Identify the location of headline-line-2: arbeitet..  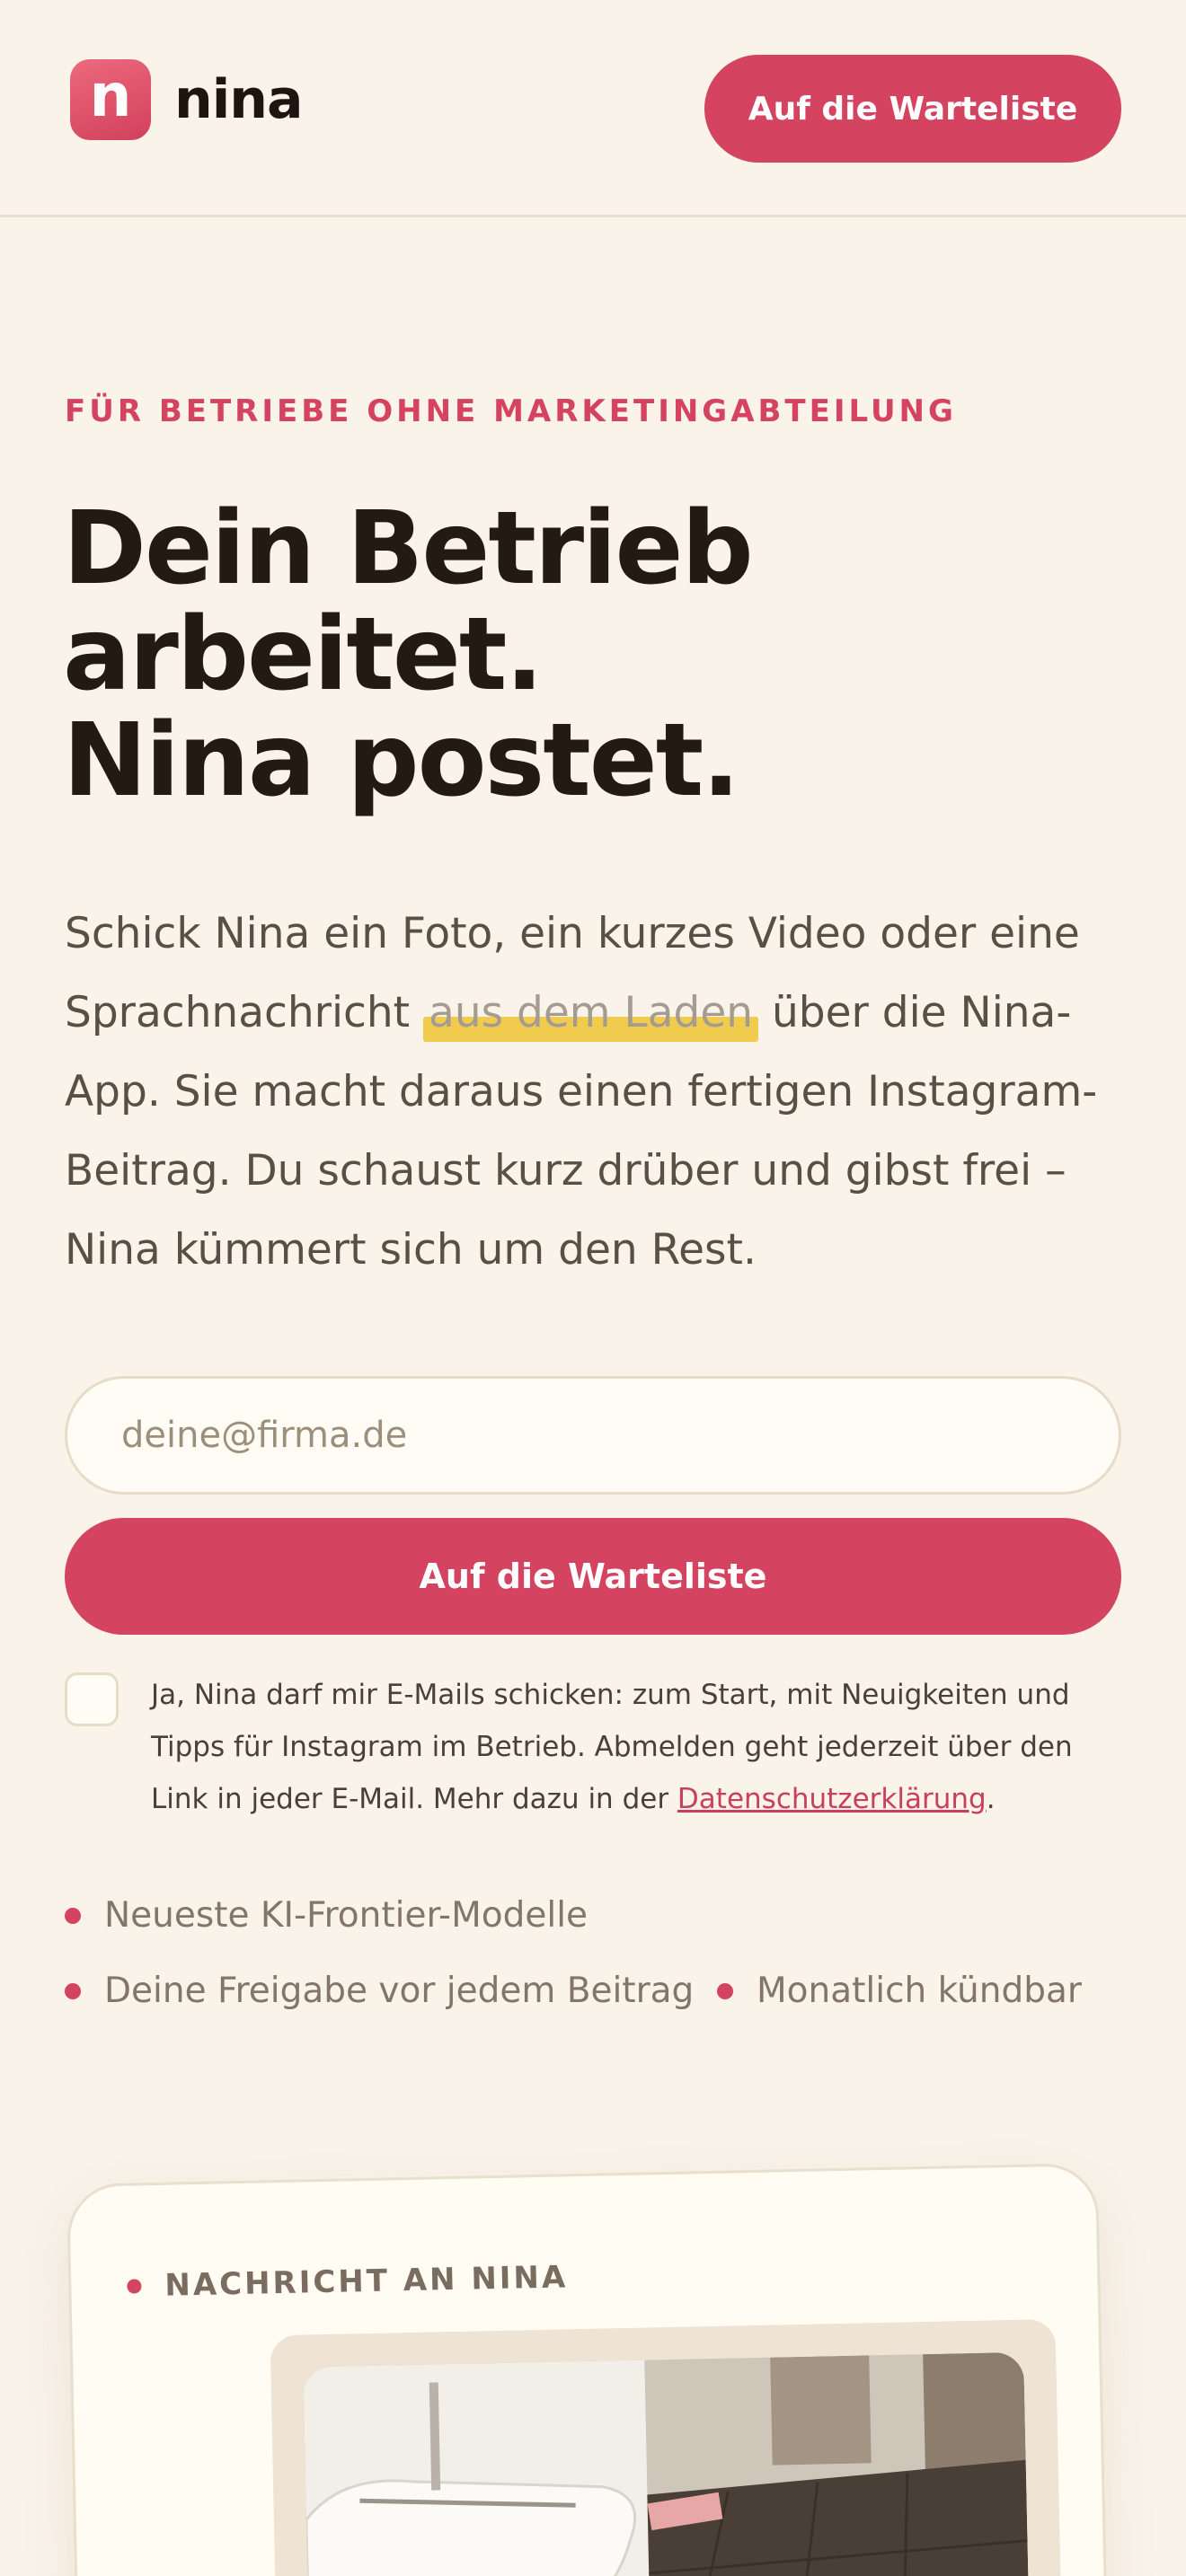
(303, 654).